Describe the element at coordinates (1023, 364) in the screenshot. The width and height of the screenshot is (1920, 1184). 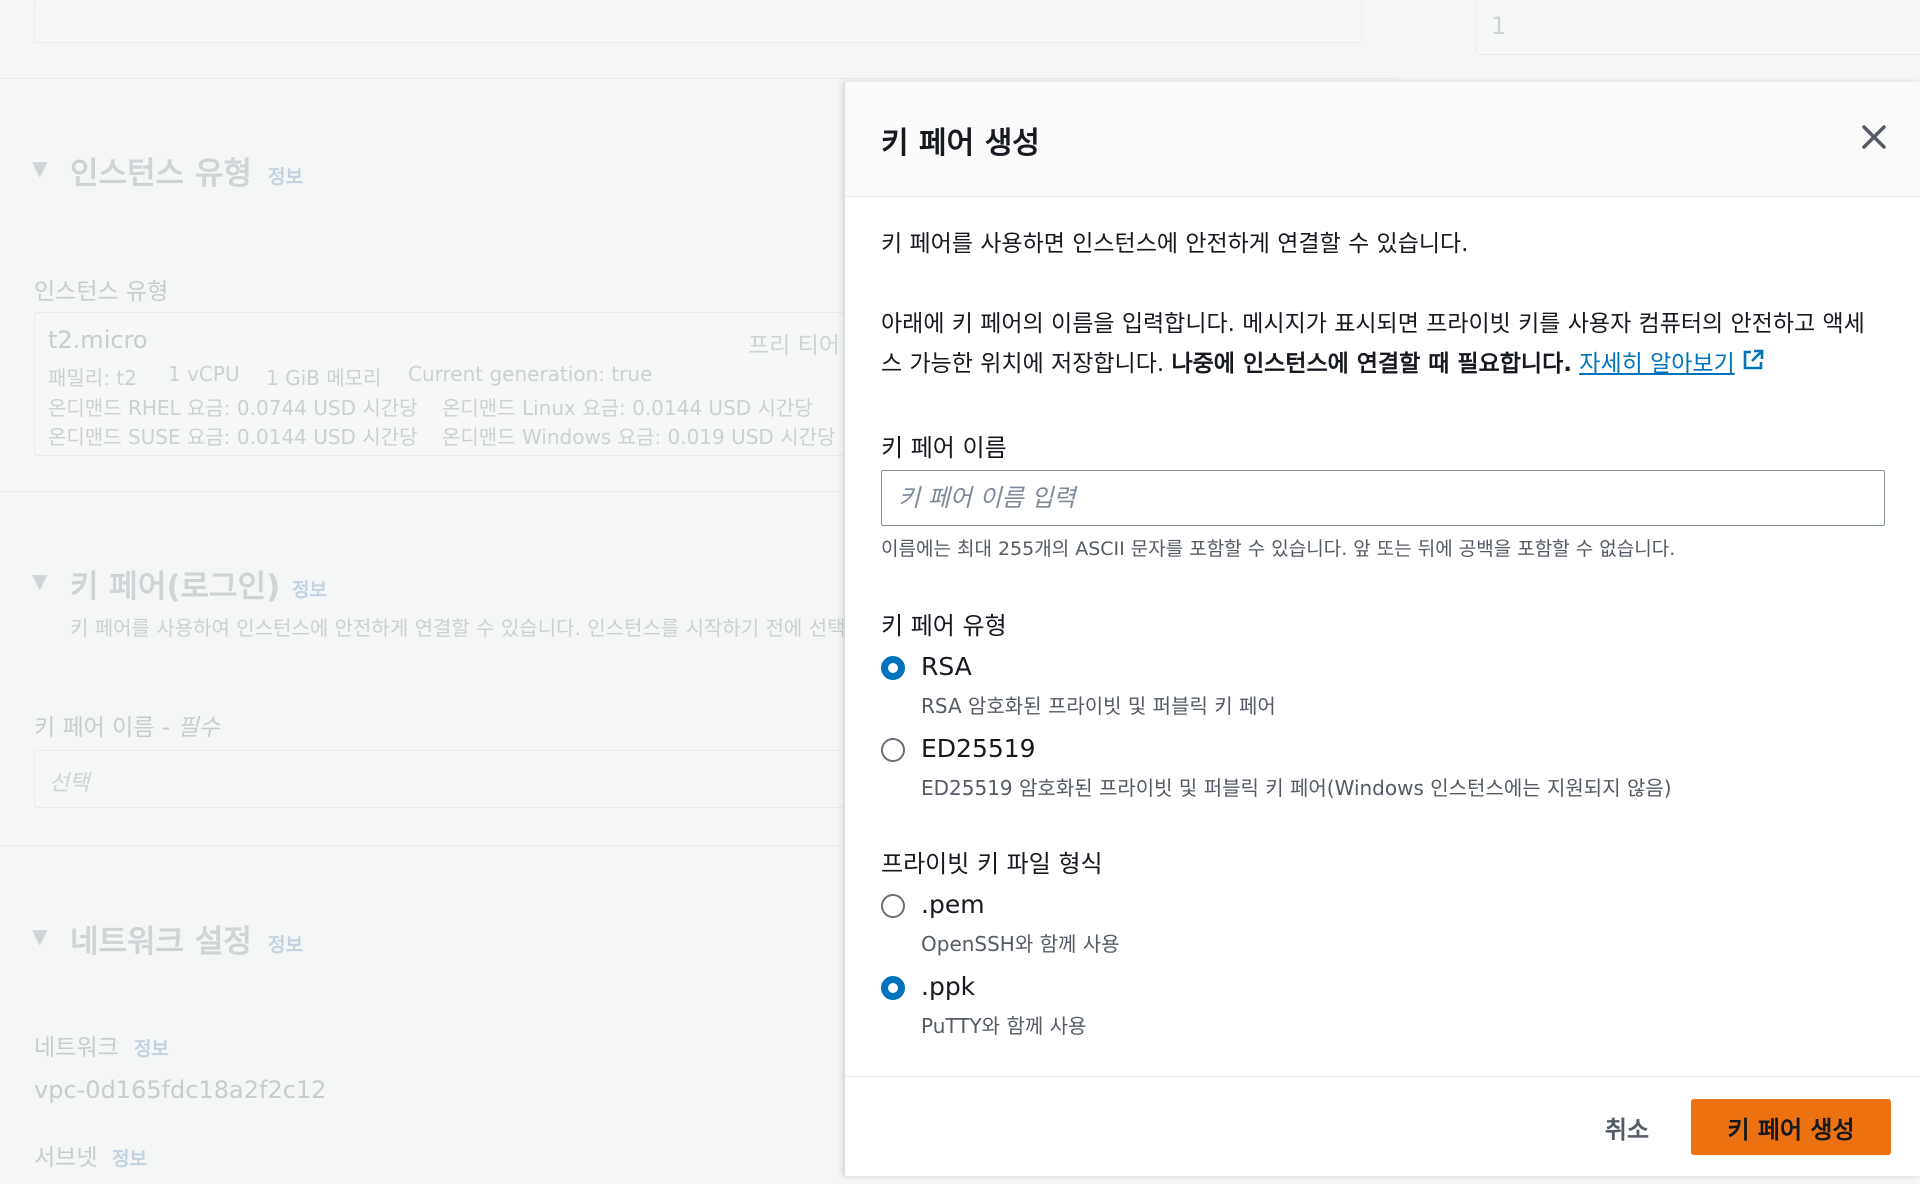
I see `description-line2: 스 가능한 위치에 저장합니다.` at that location.